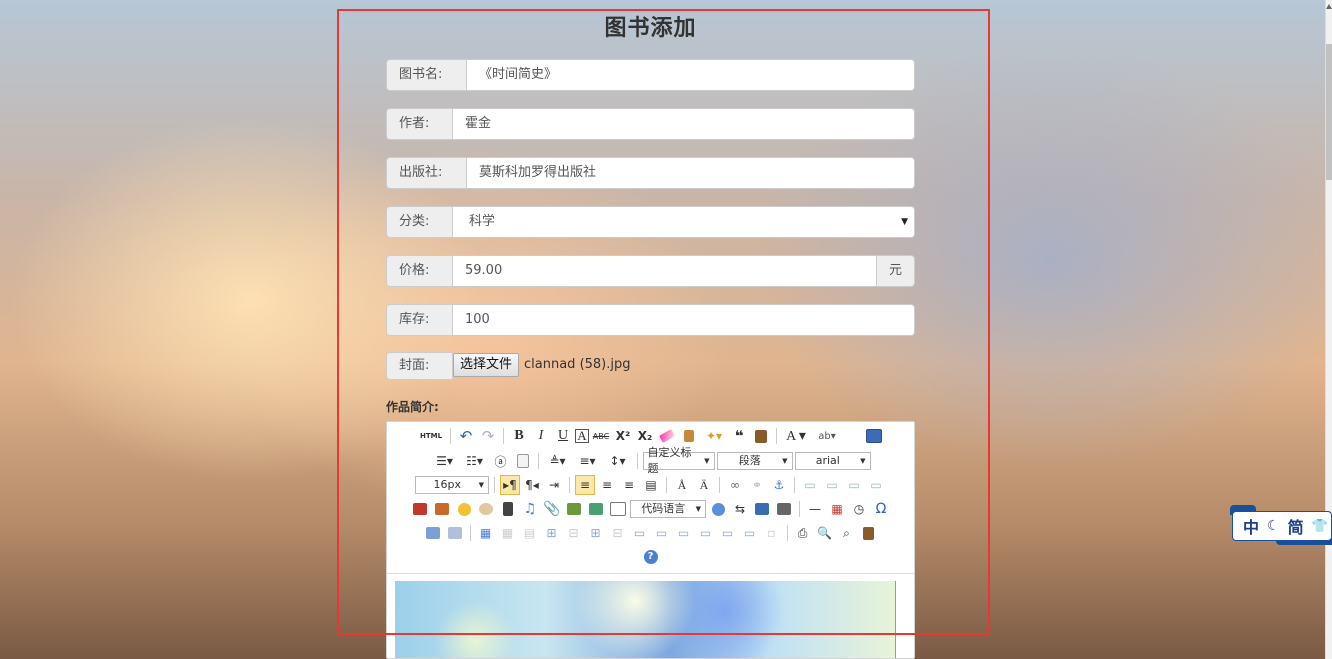  Describe the element at coordinates (810, 485) in the screenshot. I see `image-none-icon: ▭` at that location.